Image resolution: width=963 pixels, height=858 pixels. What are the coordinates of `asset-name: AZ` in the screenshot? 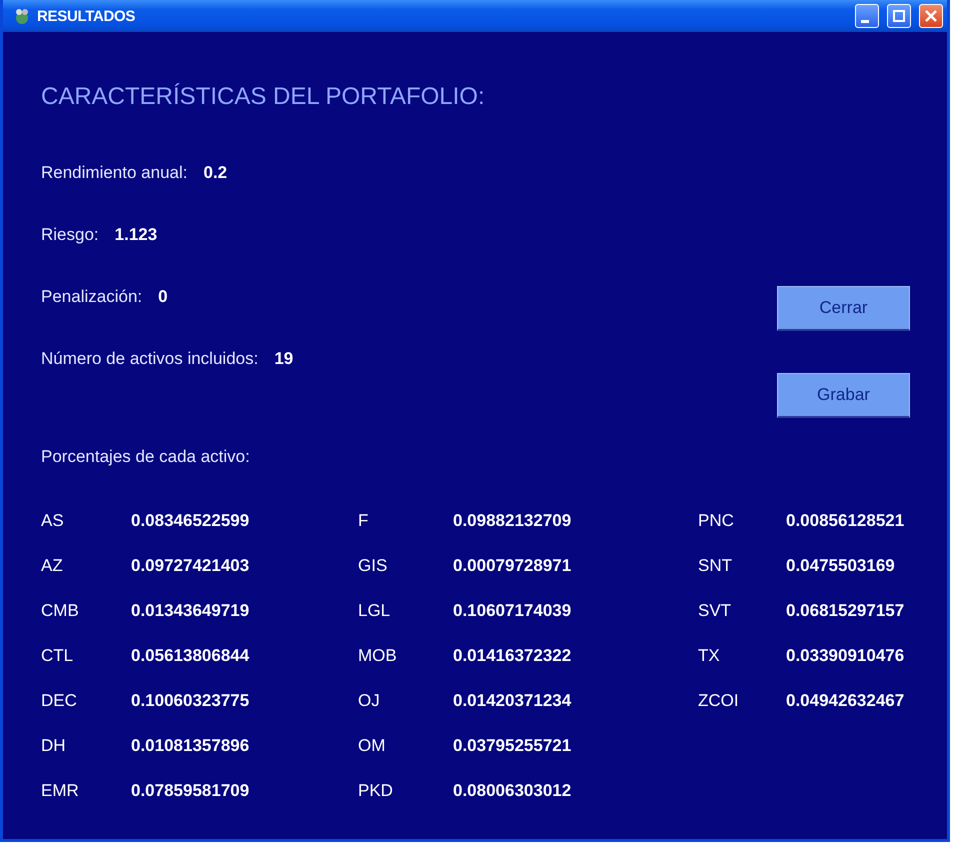 It's located at (52, 566).